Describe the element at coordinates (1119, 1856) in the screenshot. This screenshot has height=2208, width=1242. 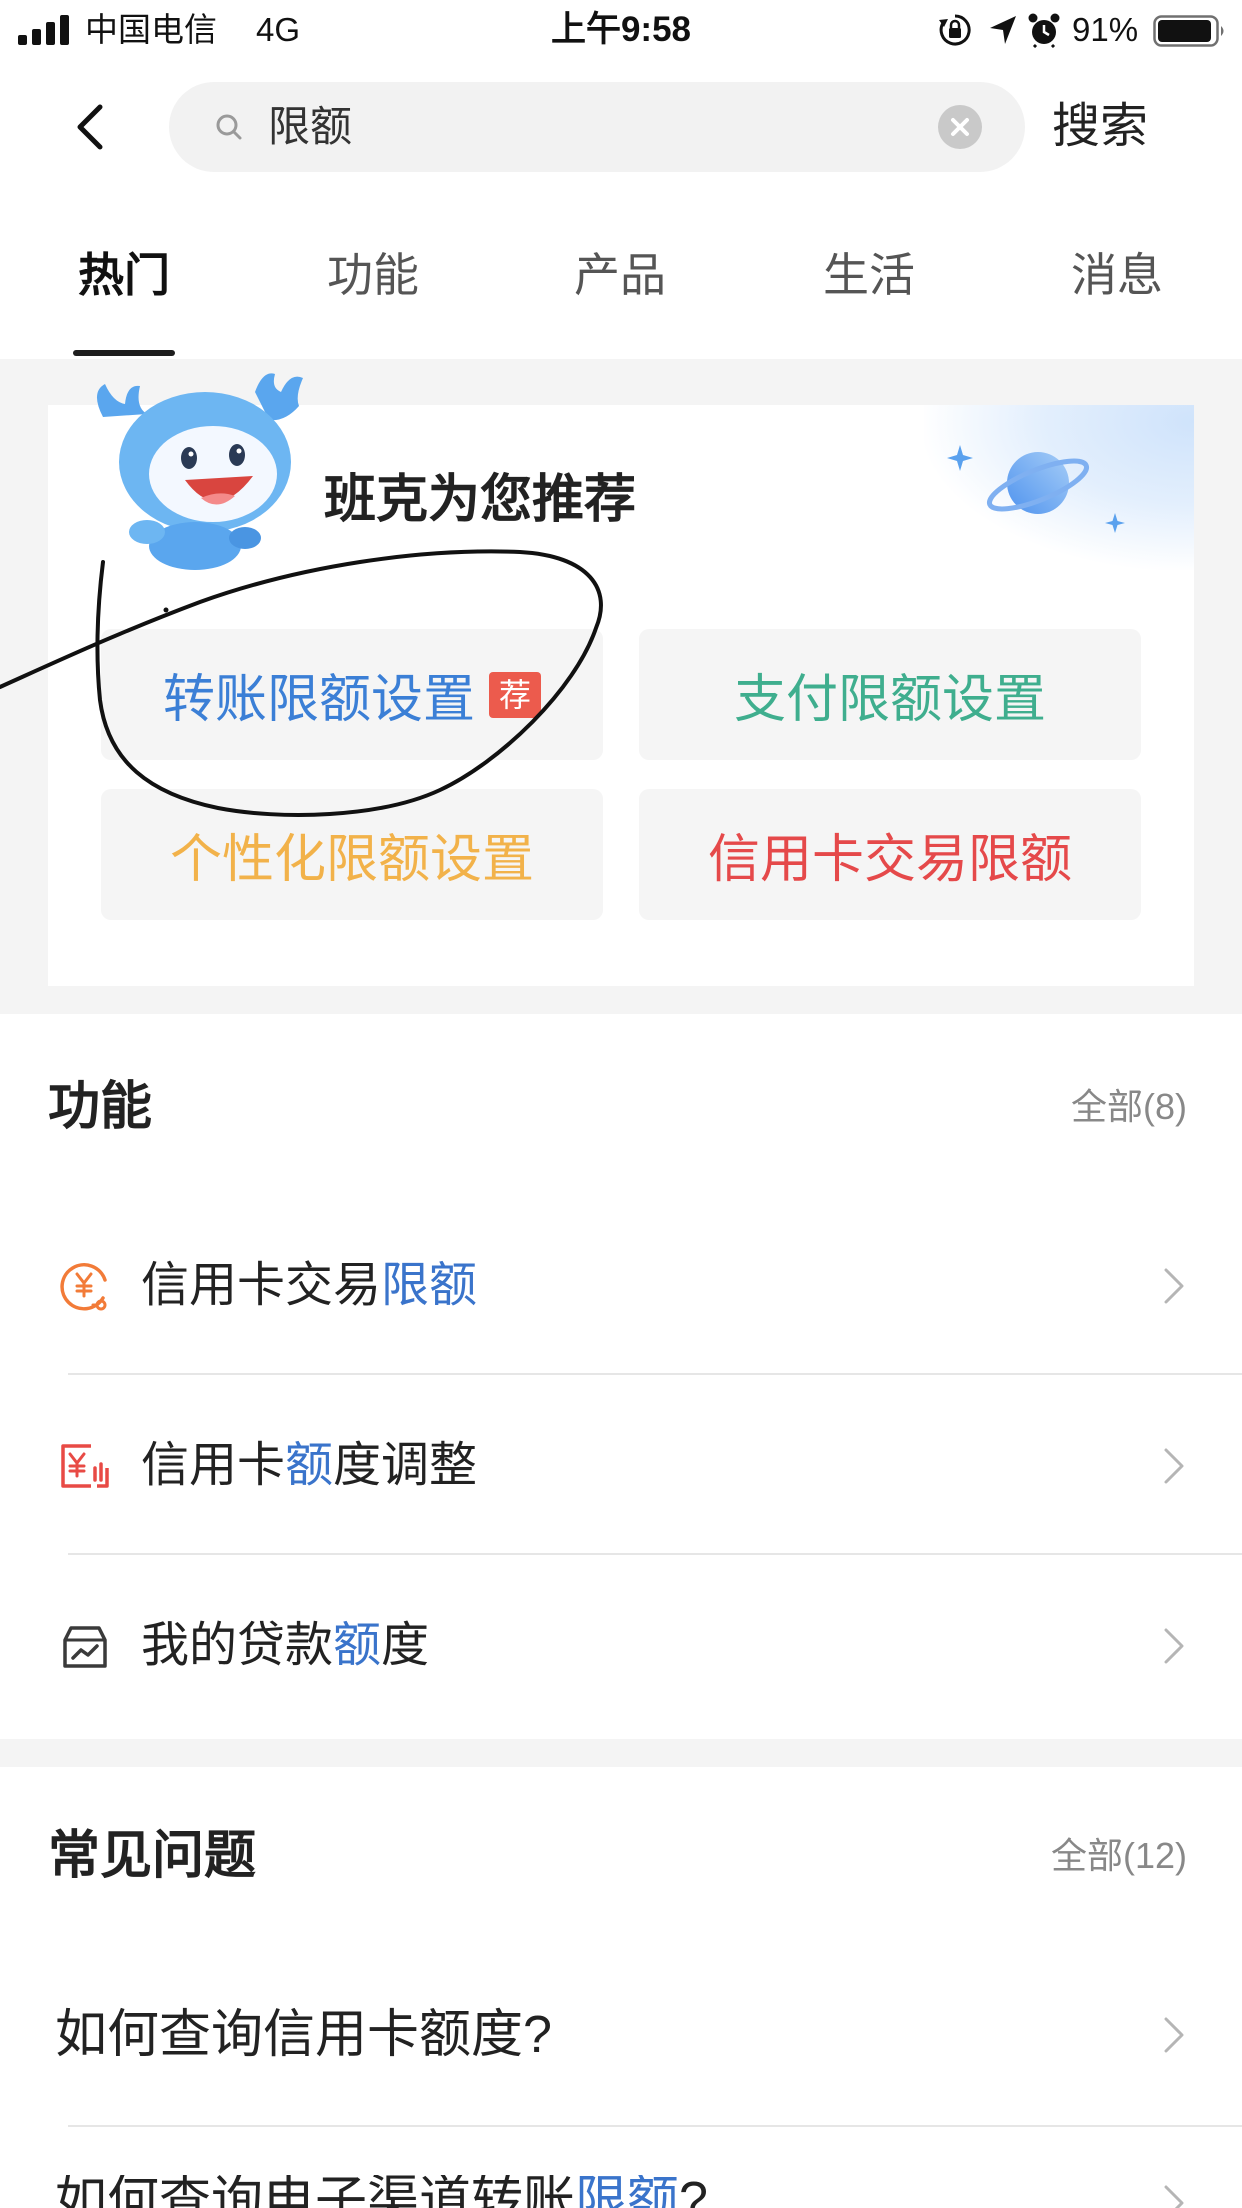
I see `faq-view-all-link: 全部(12)` at that location.